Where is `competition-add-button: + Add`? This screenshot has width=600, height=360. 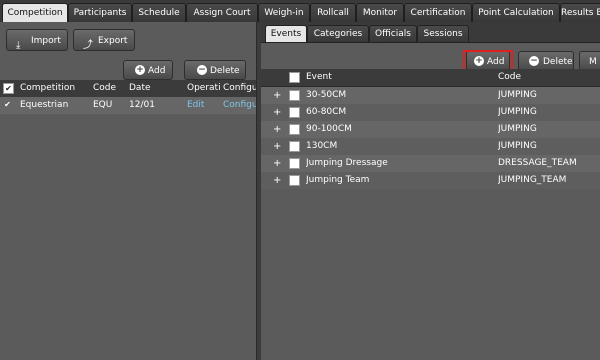 competition-add-button: + Add is located at coordinates (148, 70).